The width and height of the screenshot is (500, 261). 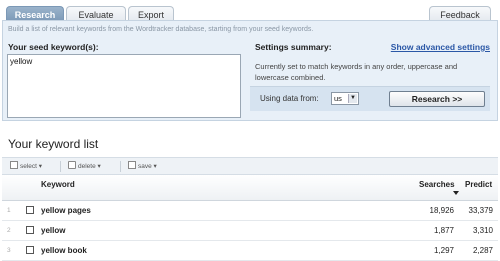 What do you see at coordinates (250, 231) in the screenshot?
I see `table-row: 2 yellow 1,877 3,310` at bounding box center [250, 231].